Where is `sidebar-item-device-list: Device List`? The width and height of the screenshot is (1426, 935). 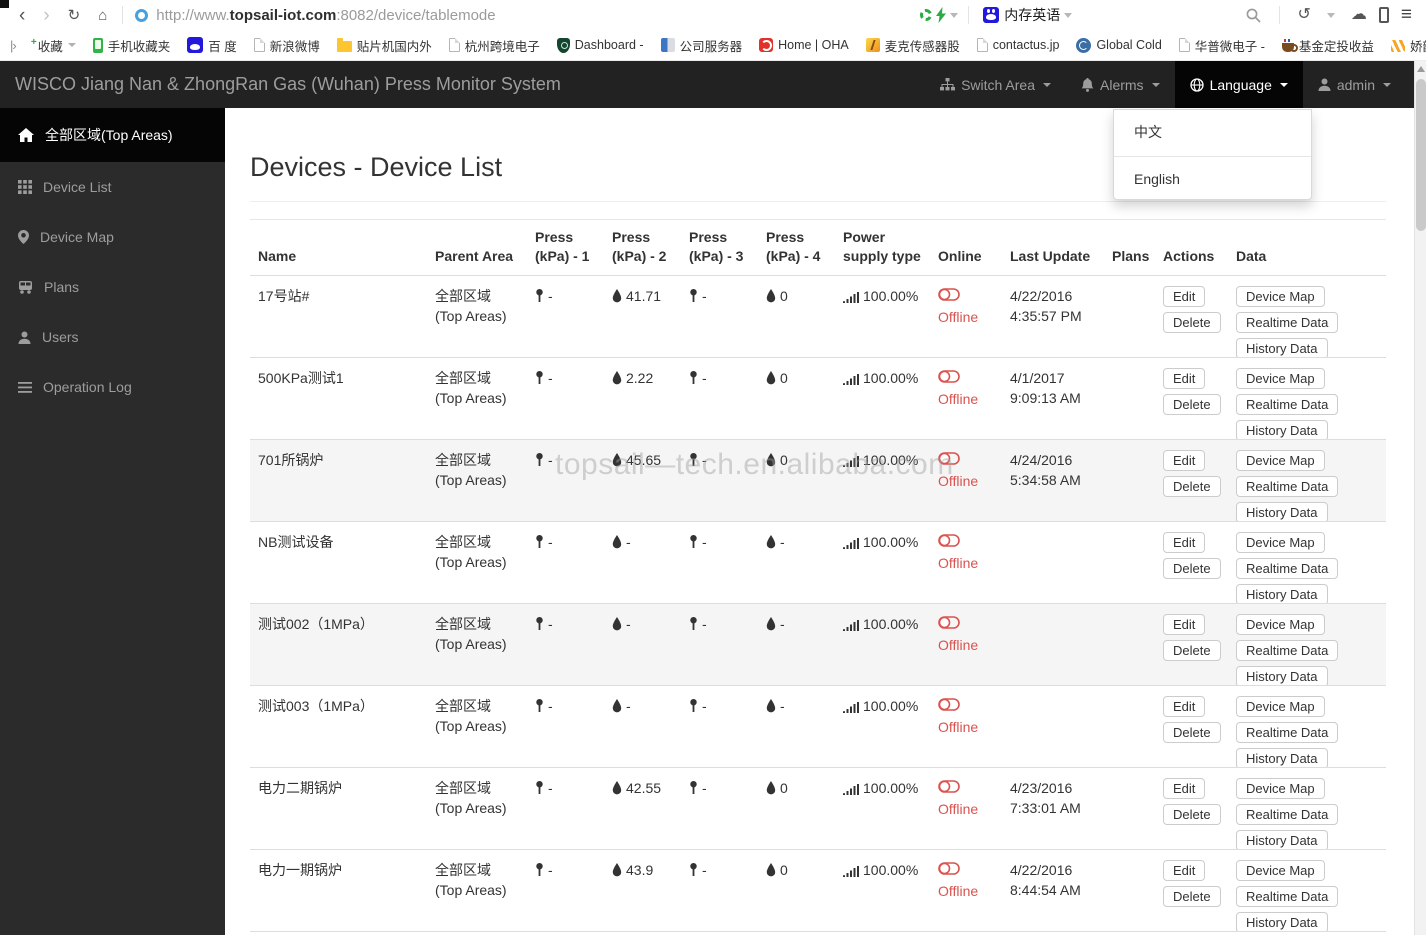
sidebar-item-device-list: Device List is located at coordinates (112, 187).